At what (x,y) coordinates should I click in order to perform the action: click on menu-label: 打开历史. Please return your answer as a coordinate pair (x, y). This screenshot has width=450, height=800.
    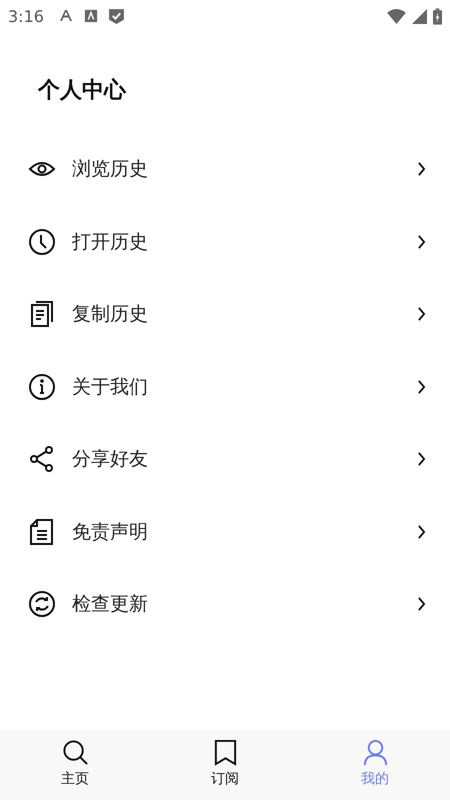
    Looking at the image, I should click on (110, 242).